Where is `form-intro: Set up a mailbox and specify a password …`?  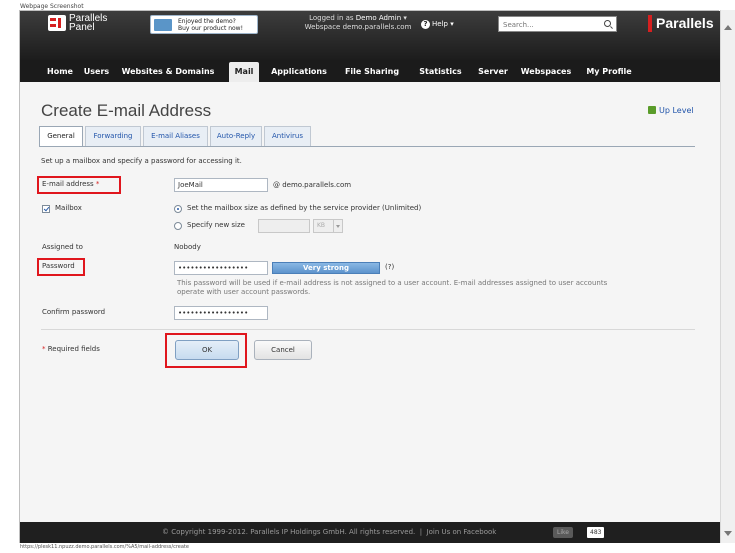 form-intro: Set up a mailbox and specify a password … is located at coordinates (141, 161).